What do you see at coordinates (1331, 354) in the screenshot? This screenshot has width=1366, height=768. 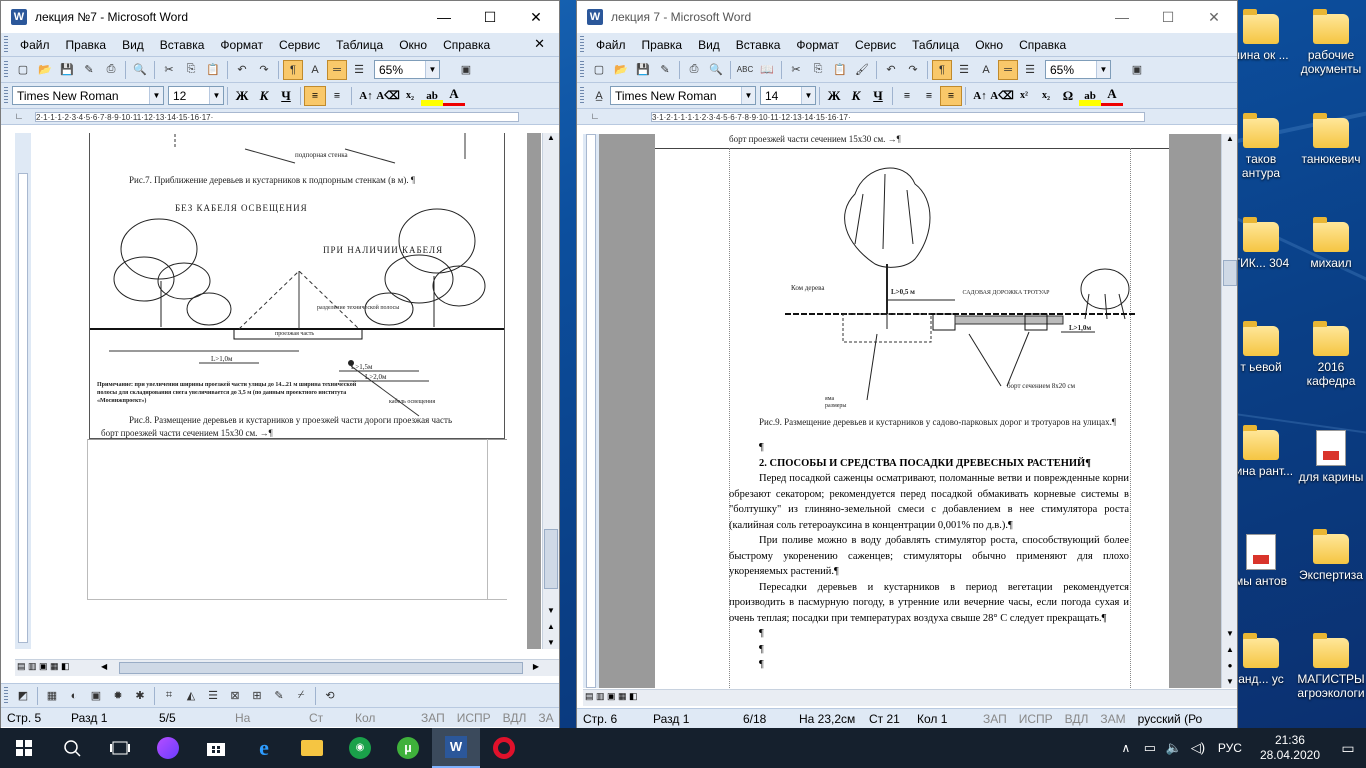 I see `desktop-icon-8: 2016 кафедра` at bounding box center [1331, 354].